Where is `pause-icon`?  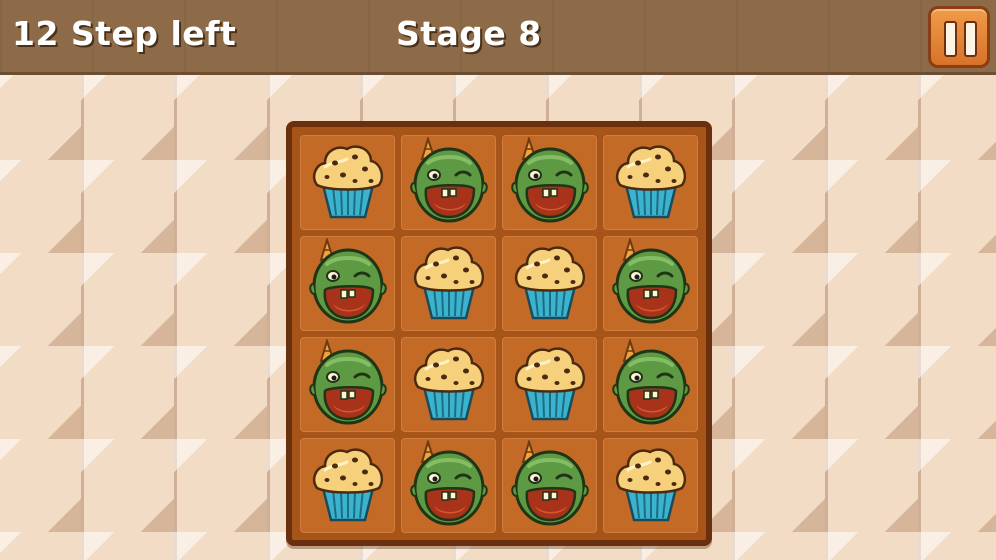 pause-icon is located at coordinates (950, 39).